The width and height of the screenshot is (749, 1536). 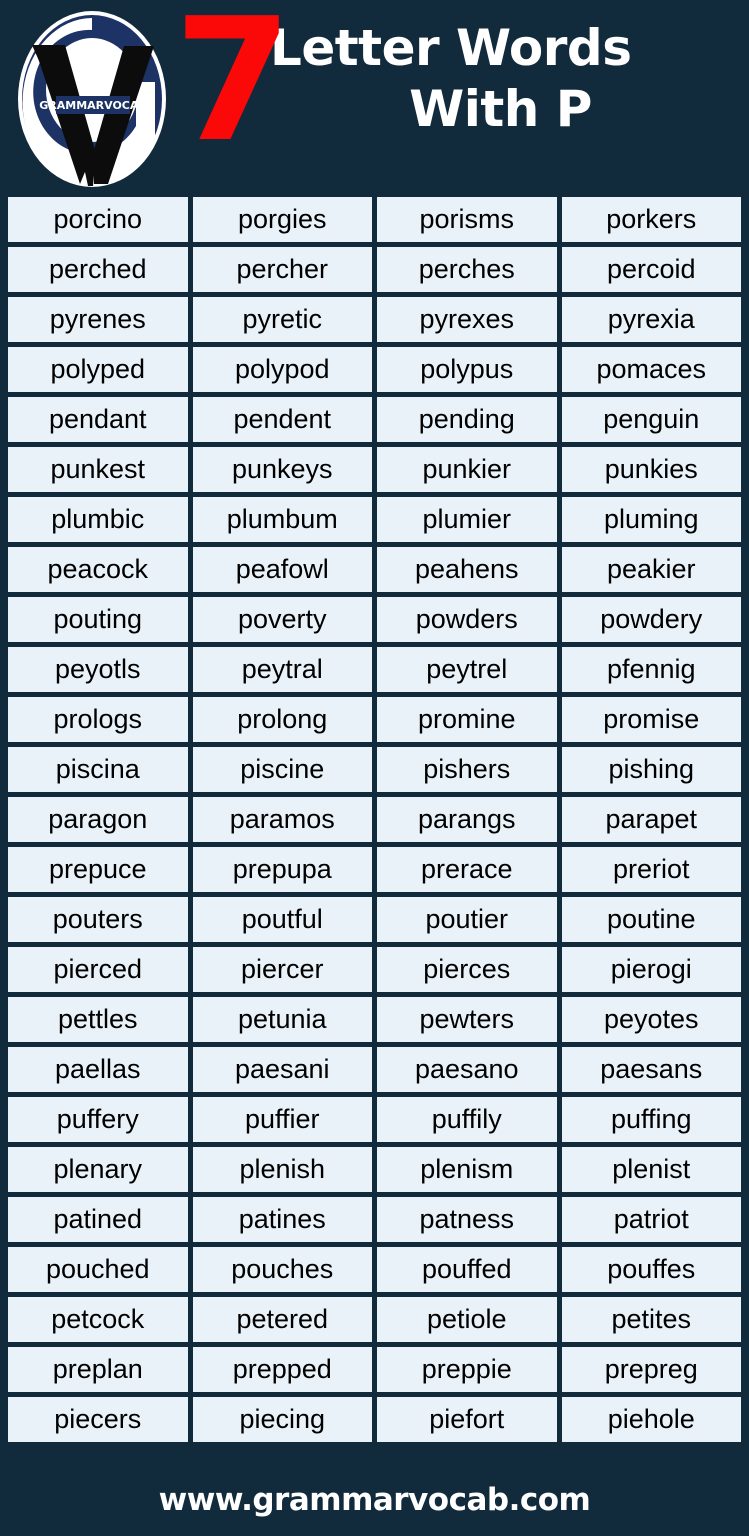 What do you see at coordinates (282, 269) in the screenshot?
I see `word-cell: percher` at bounding box center [282, 269].